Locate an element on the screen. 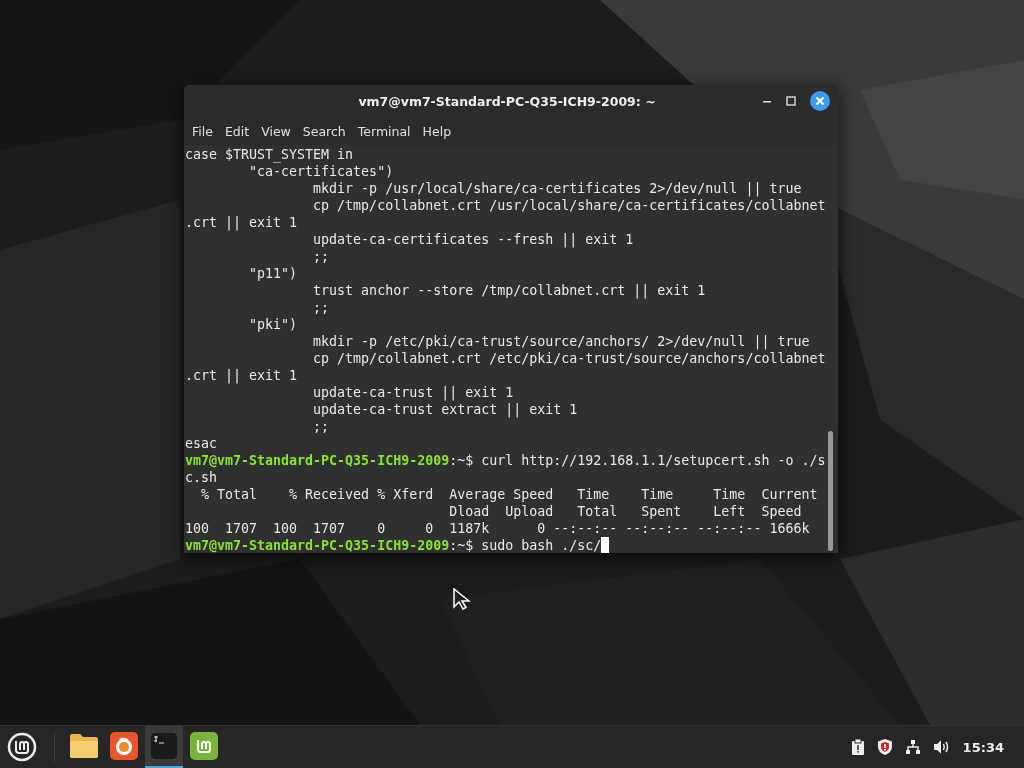 This screenshot has height=768, width=1024. browser-icon is located at coordinates (124, 746).